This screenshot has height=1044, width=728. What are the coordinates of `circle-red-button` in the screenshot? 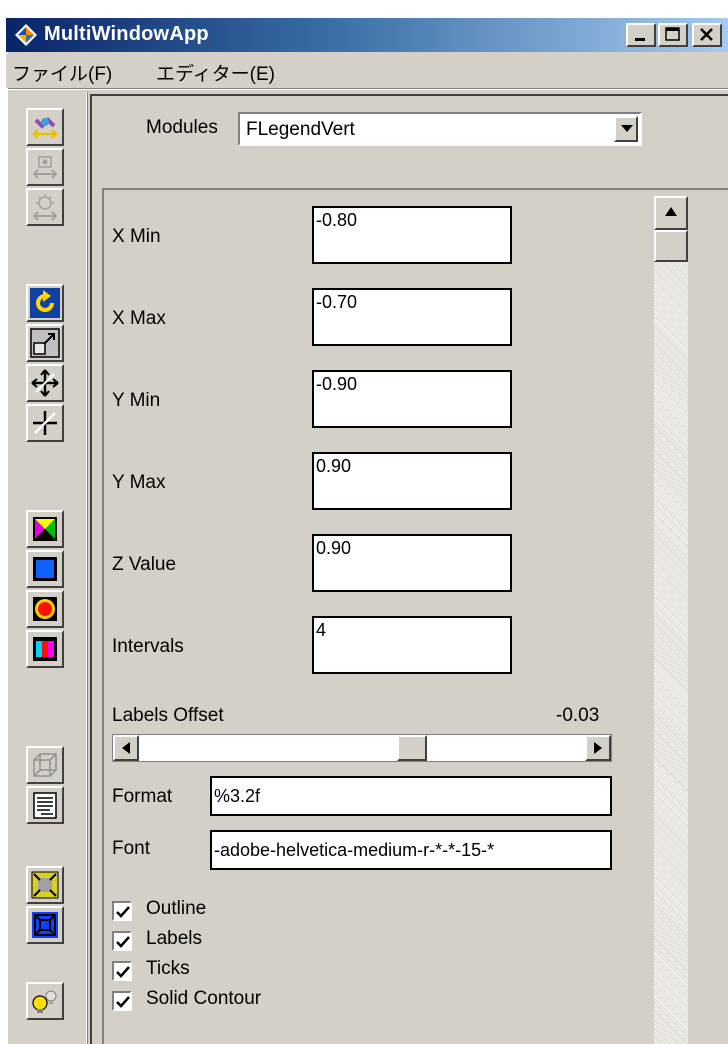 It's located at (45, 609).